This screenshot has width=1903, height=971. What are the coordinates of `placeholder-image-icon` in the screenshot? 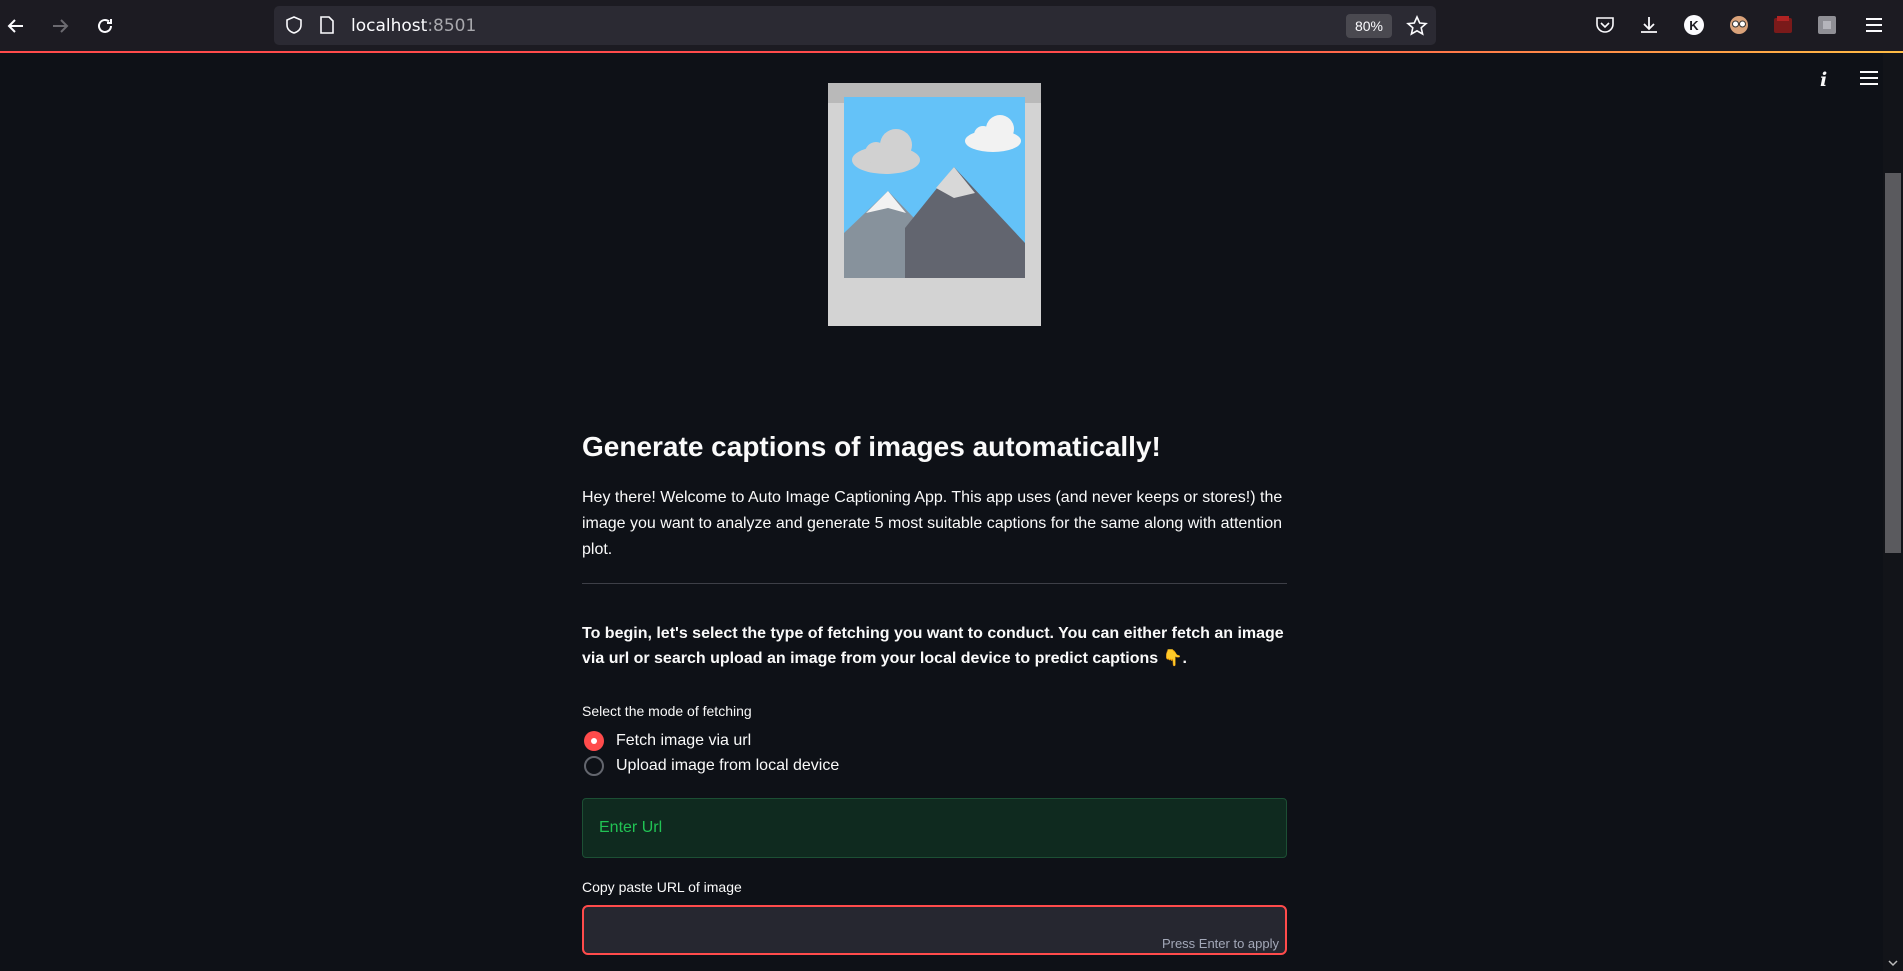 It's located at (934, 204).